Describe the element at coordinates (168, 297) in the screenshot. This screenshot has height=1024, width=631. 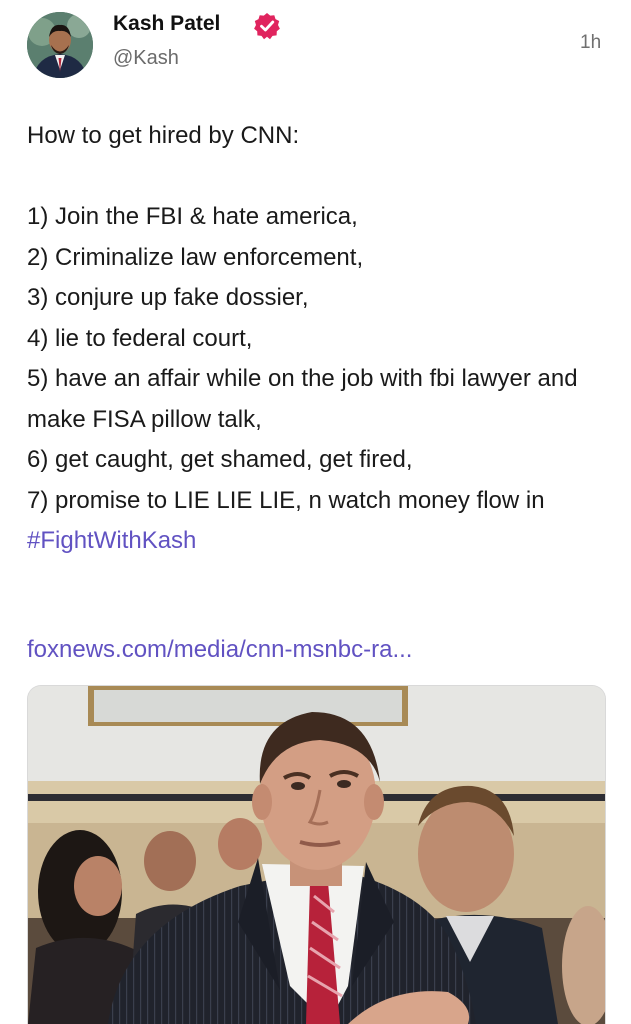
I see `post-step: 3) conjure up fake dossier,` at that location.